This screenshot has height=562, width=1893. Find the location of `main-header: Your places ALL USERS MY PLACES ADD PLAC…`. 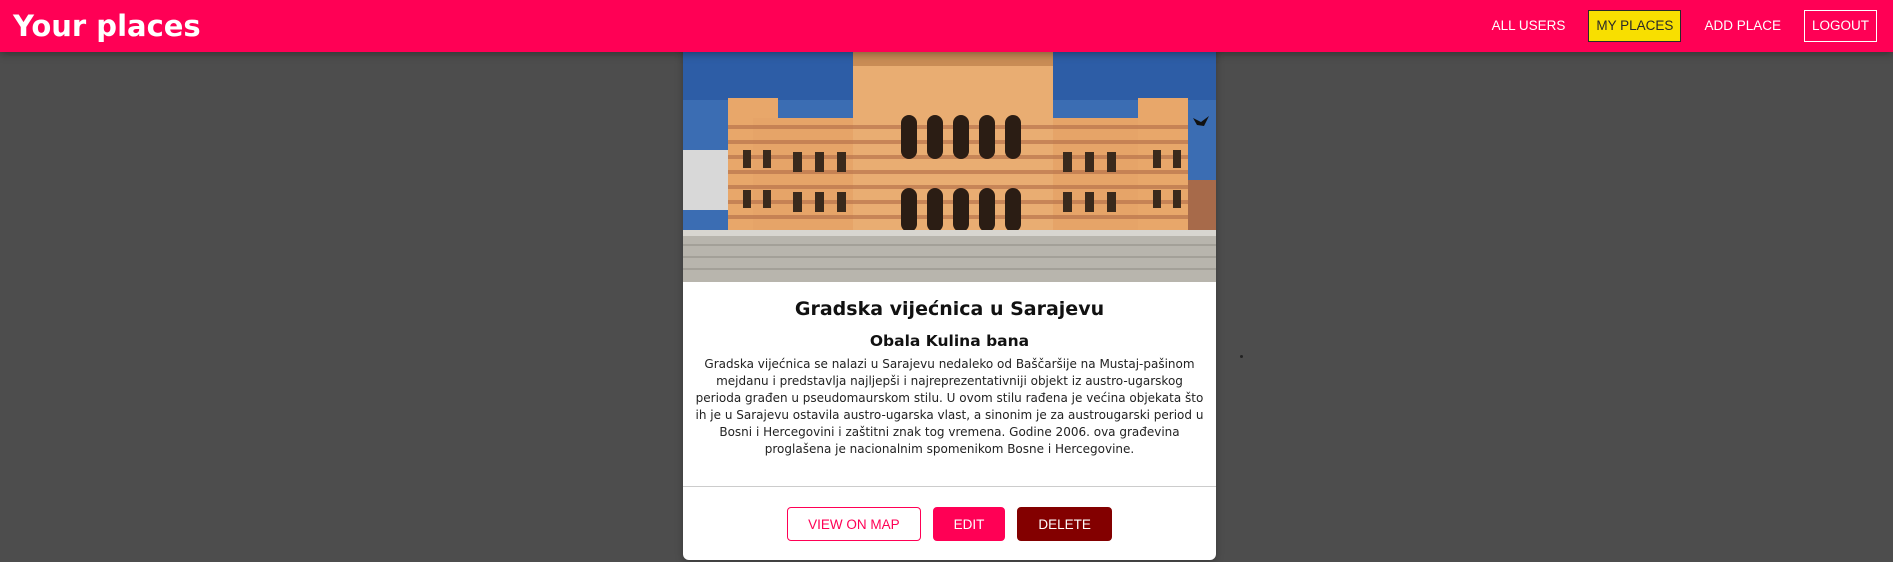

main-header: Your places ALL USERS MY PLACES ADD PLAC… is located at coordinates (946, 26).